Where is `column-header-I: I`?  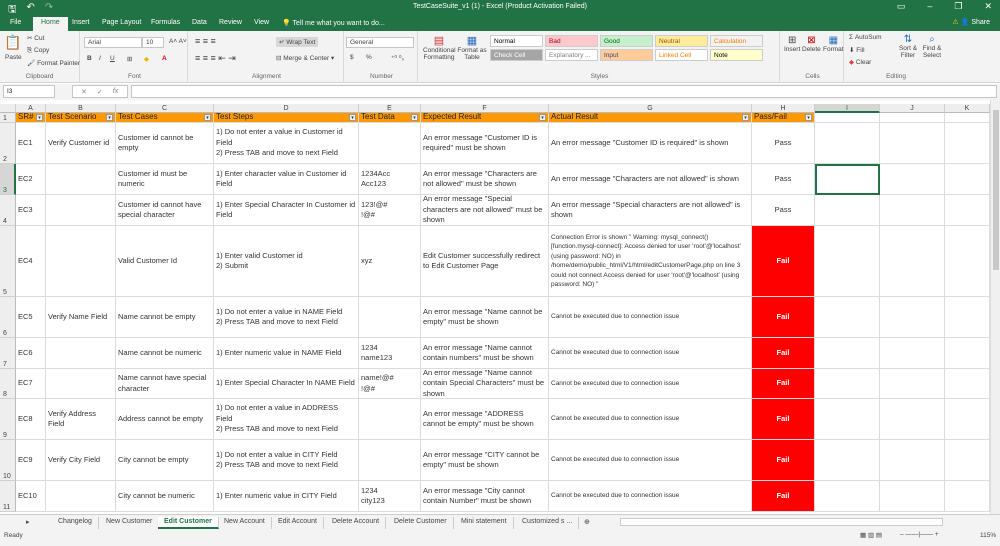
column-header-I: I is located at coordinates (847, 108).